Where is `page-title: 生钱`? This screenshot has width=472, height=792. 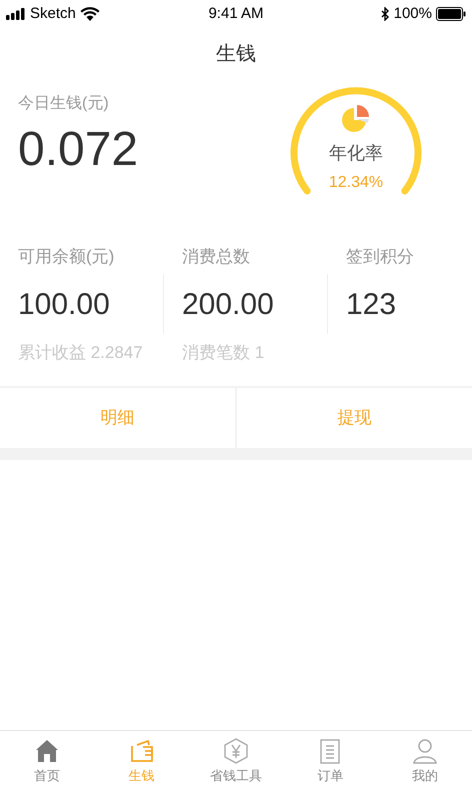 page-title: 生钱 is located at coordinates (236, 54).